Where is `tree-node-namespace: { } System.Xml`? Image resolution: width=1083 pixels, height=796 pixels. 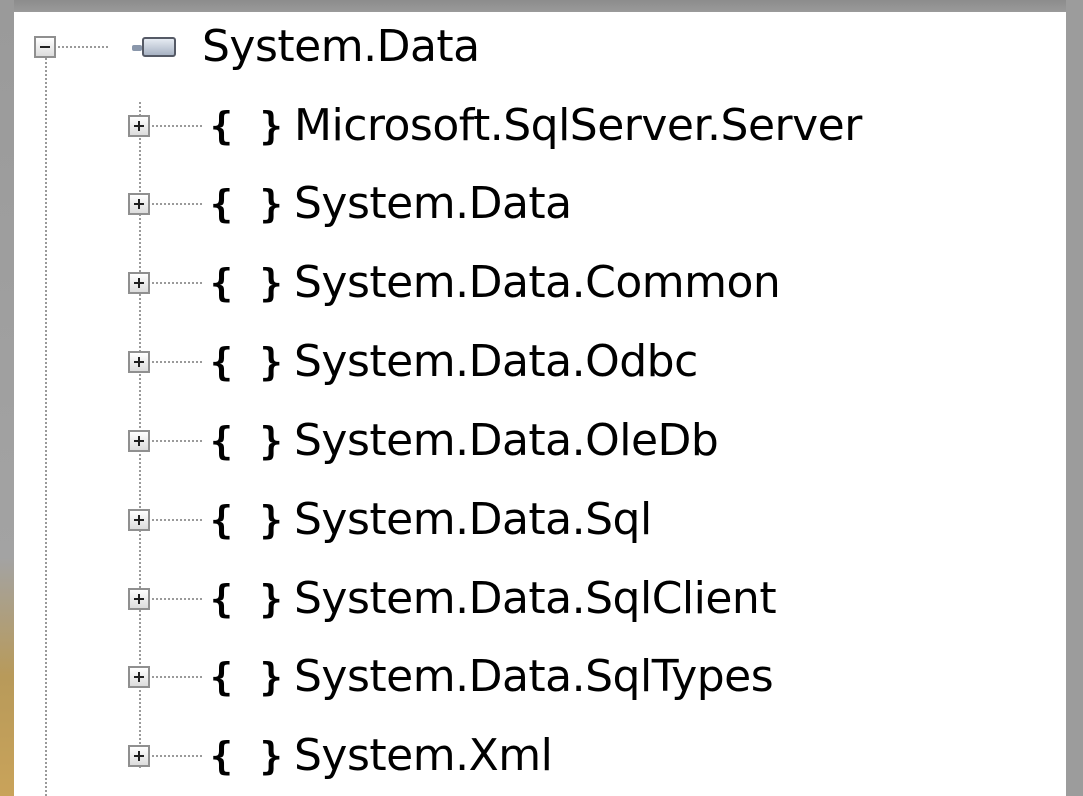
tree-node-namespace: { } System.Xml is located at coordinates (534, 756).